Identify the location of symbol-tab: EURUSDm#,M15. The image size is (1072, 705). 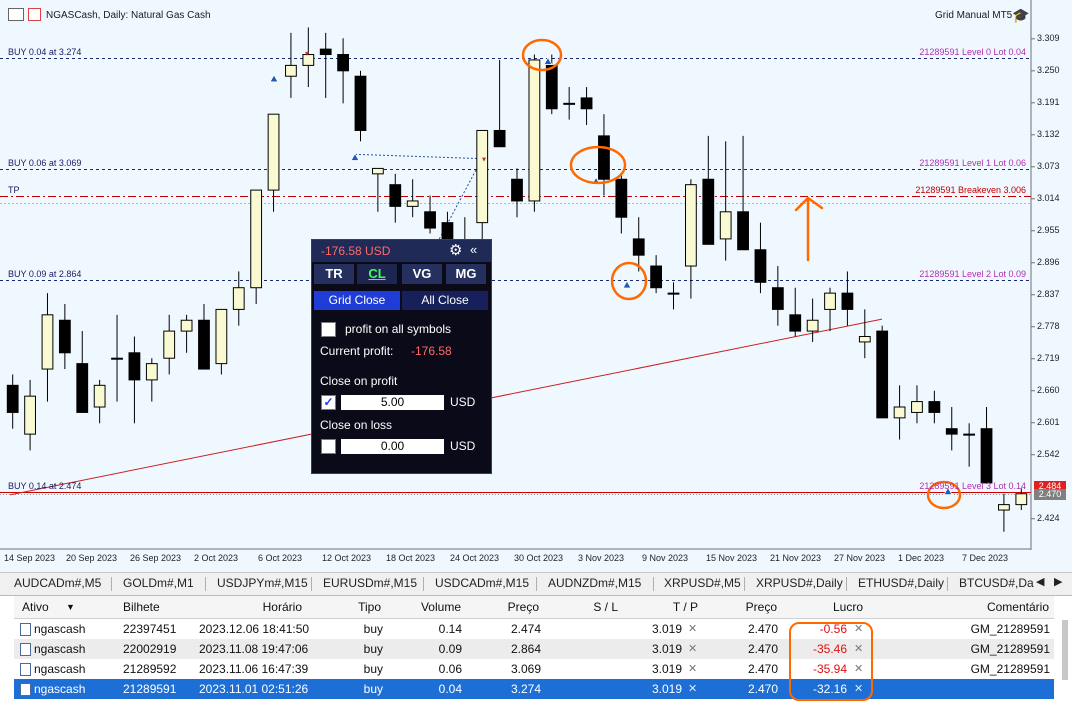
(370, 583).